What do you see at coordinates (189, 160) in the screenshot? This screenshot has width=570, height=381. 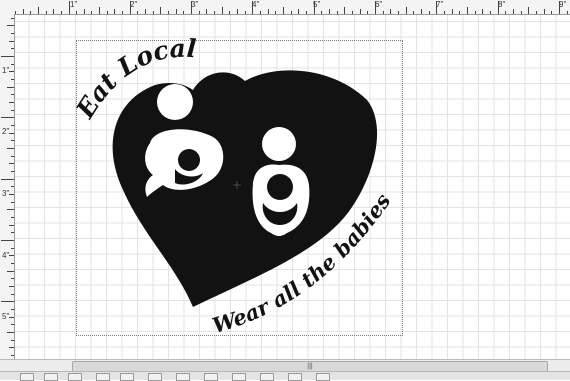 I see `baby-head-icon` at bounding box center [189, 160].